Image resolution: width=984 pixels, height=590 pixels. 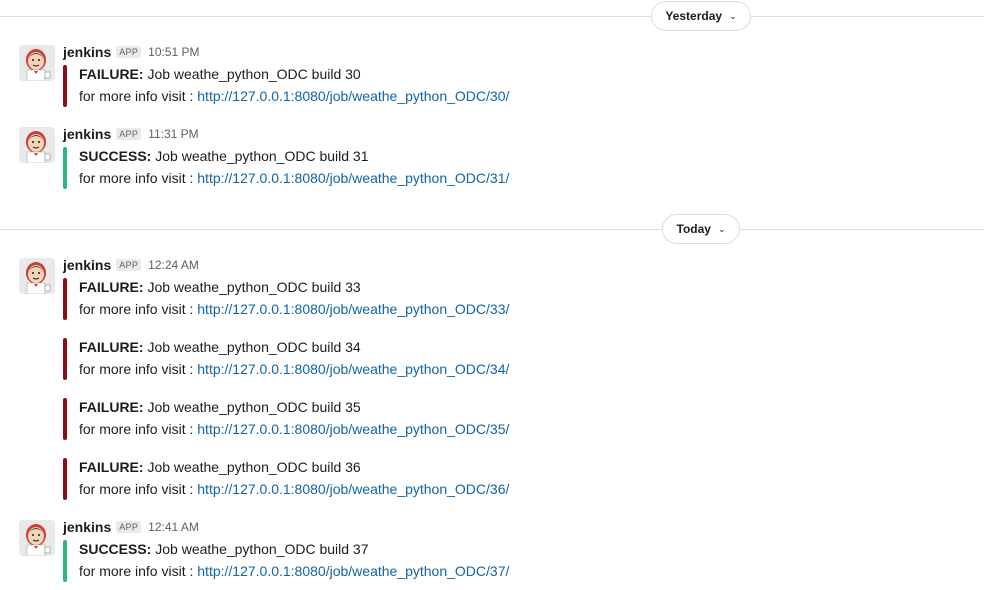 What do you see at coordinates (260, 549) in the screenshot?
I see `job-text: Job weathe_python_ODC build 37` at bounding box center [260, 549].